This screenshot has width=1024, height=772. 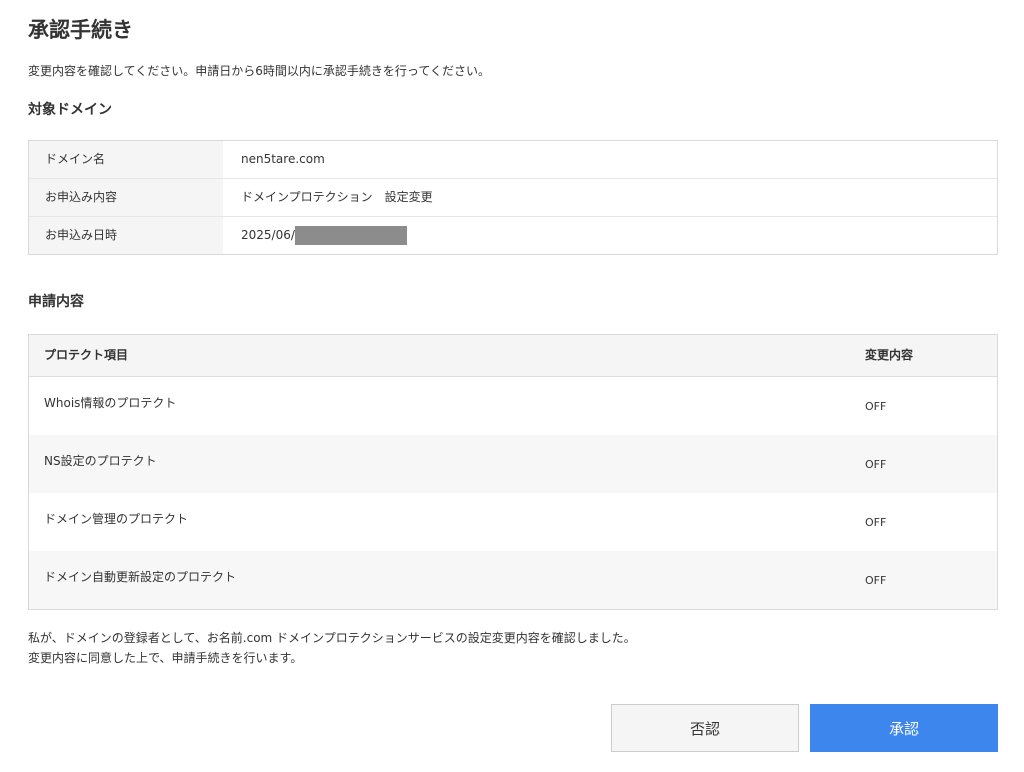 I want to click on application-content-row: お申込み内容 ドメインプロテクション 設定変更, so click(x=513, y=198).